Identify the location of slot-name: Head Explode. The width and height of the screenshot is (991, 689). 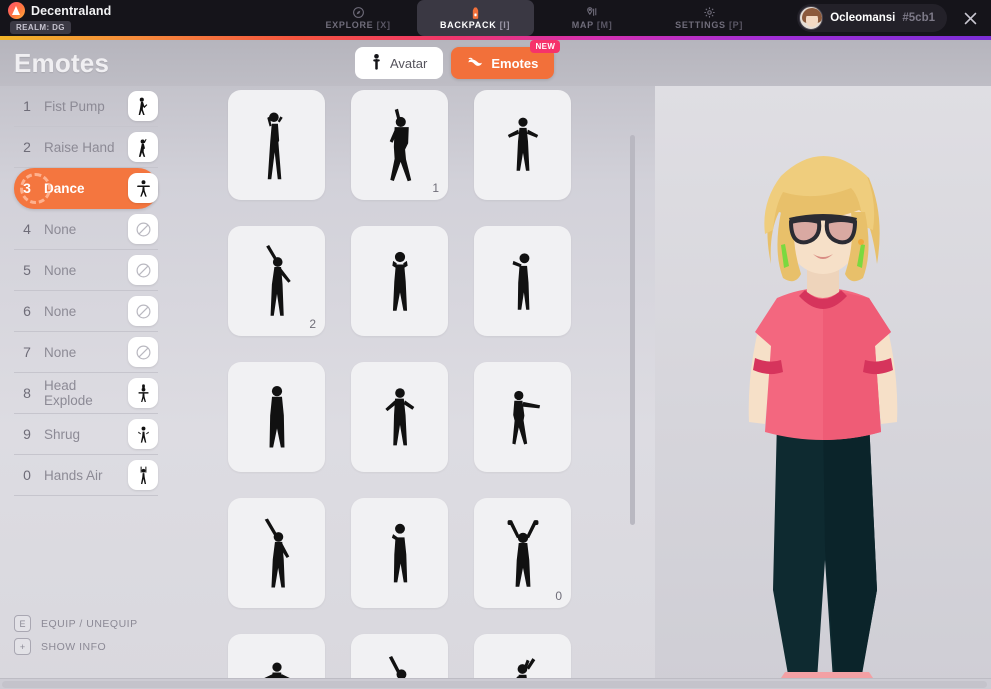
(68, 393).